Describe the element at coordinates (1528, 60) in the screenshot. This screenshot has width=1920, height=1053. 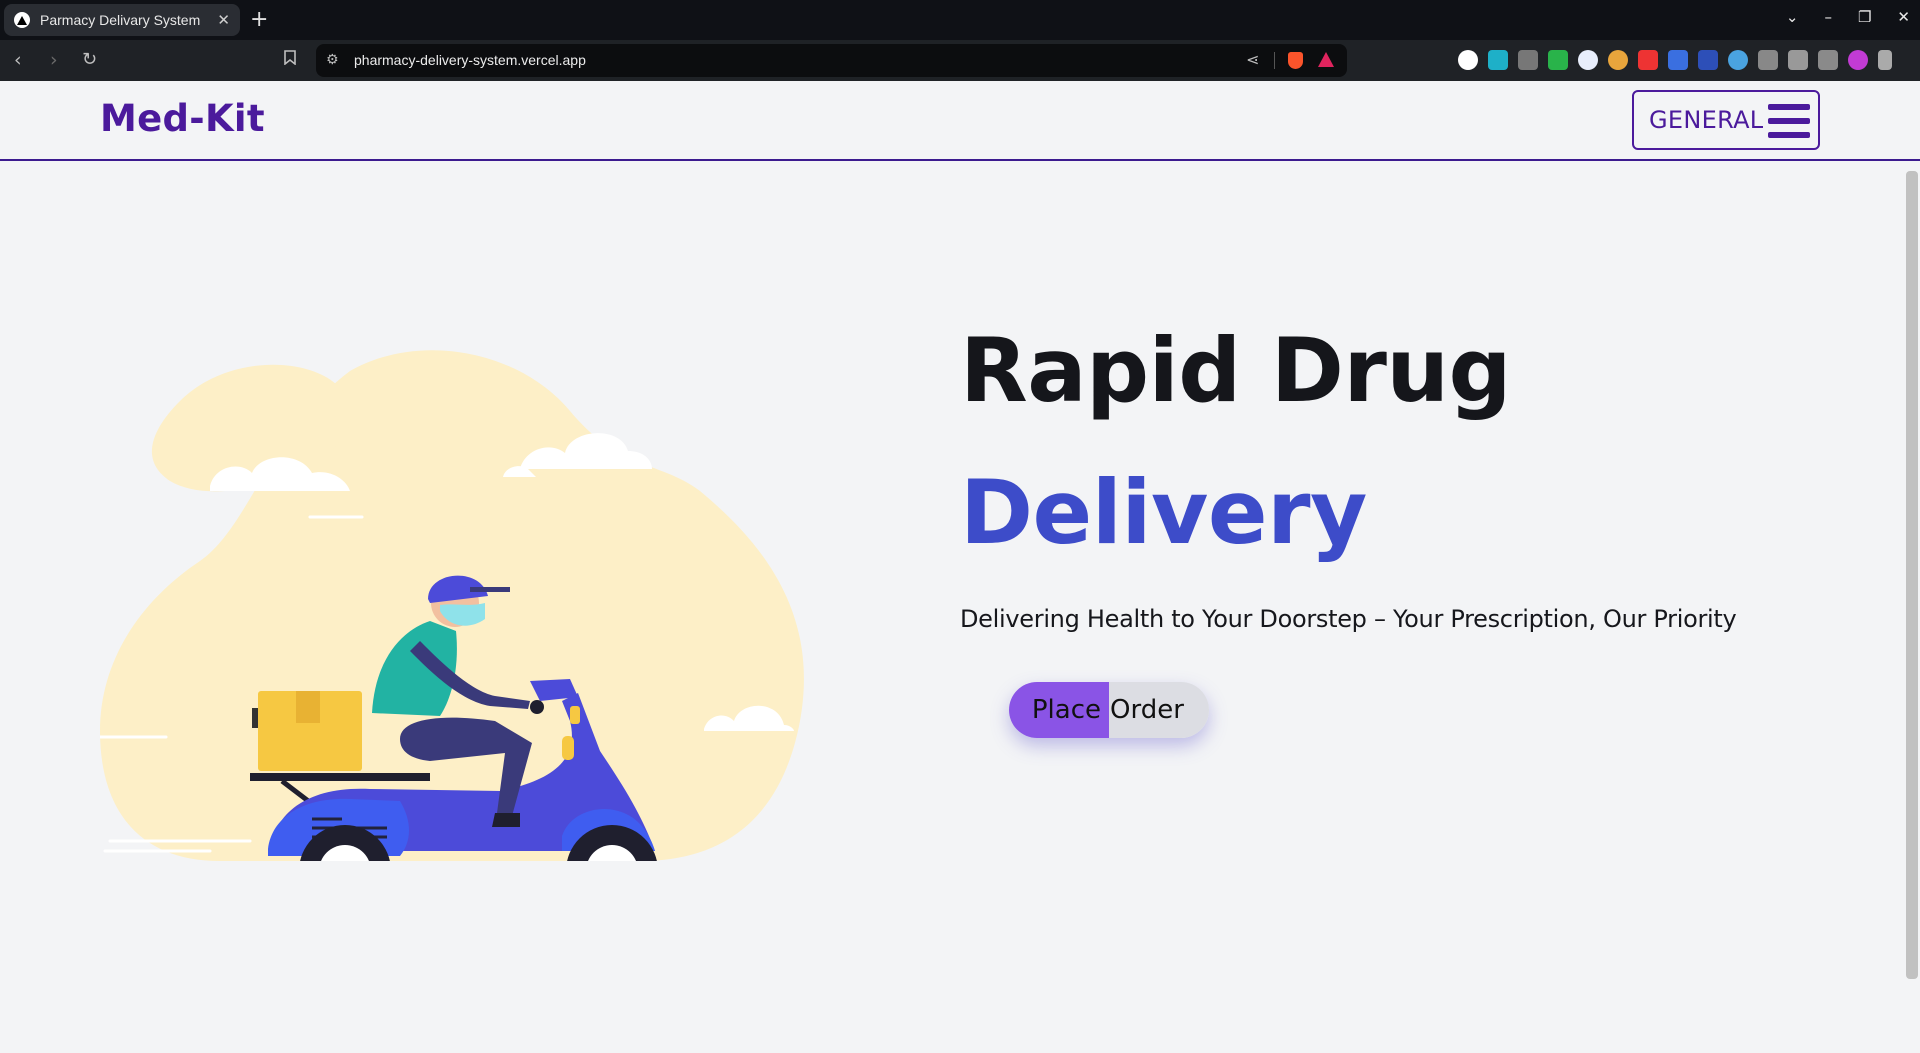
I see `extension-window-icon` at that location.